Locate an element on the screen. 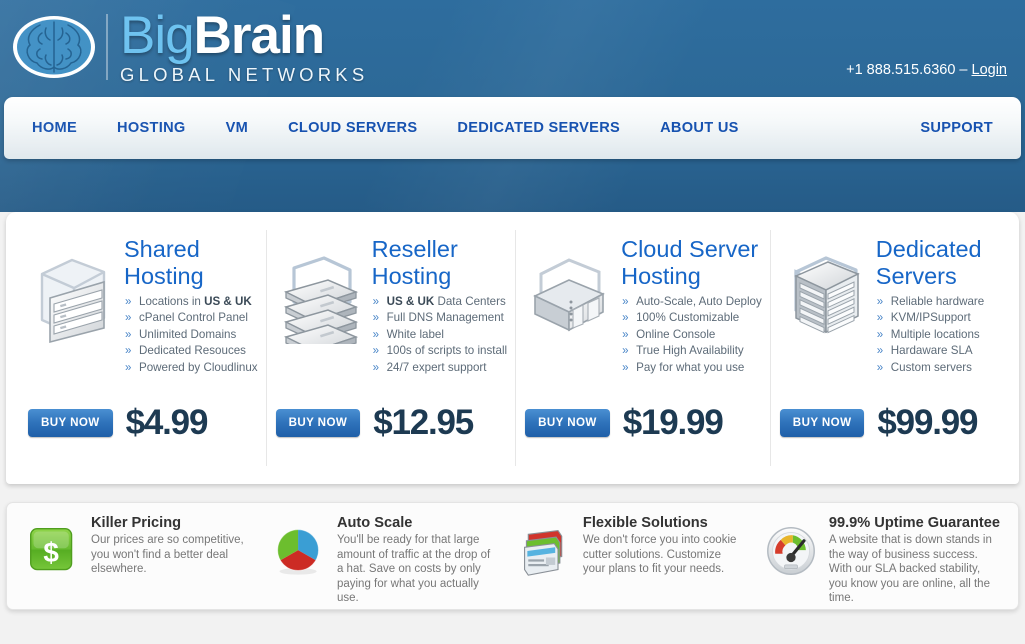  plan-title: Shared Hosting is located at coordinates (191, 263).